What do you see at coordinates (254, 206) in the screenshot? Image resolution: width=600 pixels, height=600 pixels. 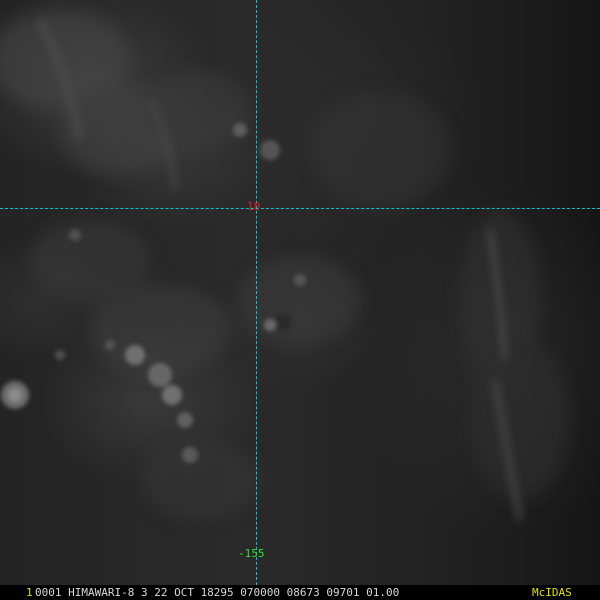 I see `latitude-label: 10` at bounding box center [254, 206].